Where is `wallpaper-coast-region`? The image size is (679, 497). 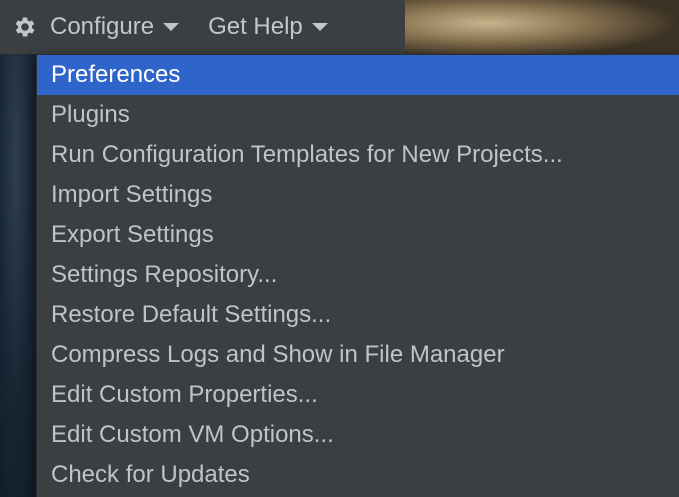
wallpaper-coast-region is located at coordinates (20, 274).